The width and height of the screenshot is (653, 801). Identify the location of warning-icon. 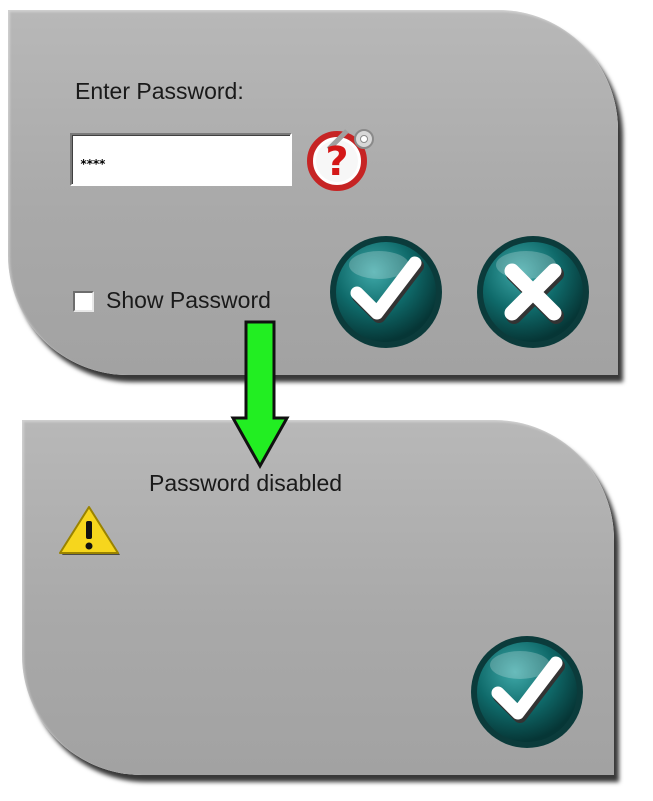
(91, 532).